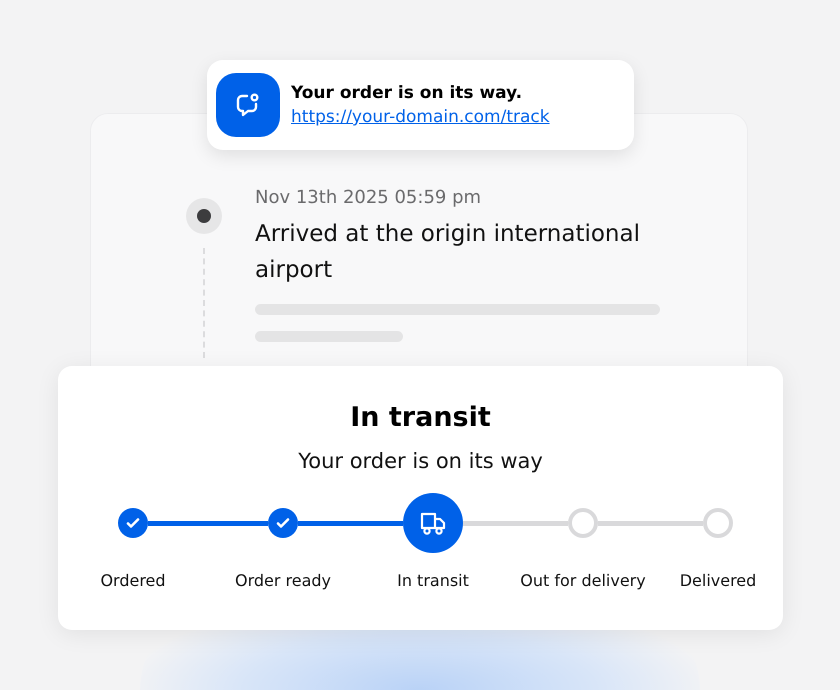  Describe the element at coordinates (583, 580) in the screenshot. I see `step-label: Out for delivery` at that location.